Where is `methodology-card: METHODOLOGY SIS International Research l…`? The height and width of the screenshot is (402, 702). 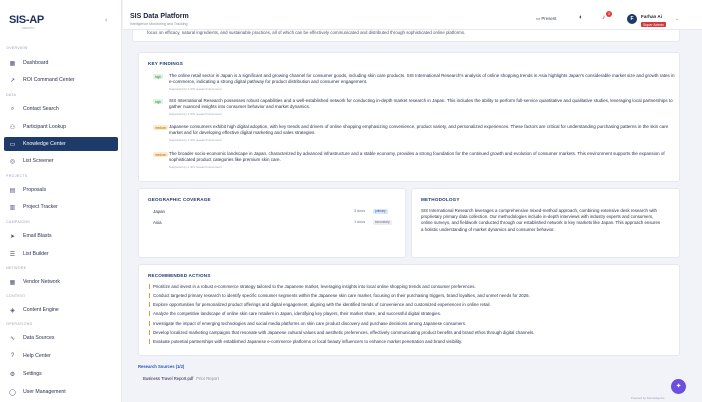
methodology-card: METHODOLOGY SIS International Research l… is located at coordinates (545, 223).